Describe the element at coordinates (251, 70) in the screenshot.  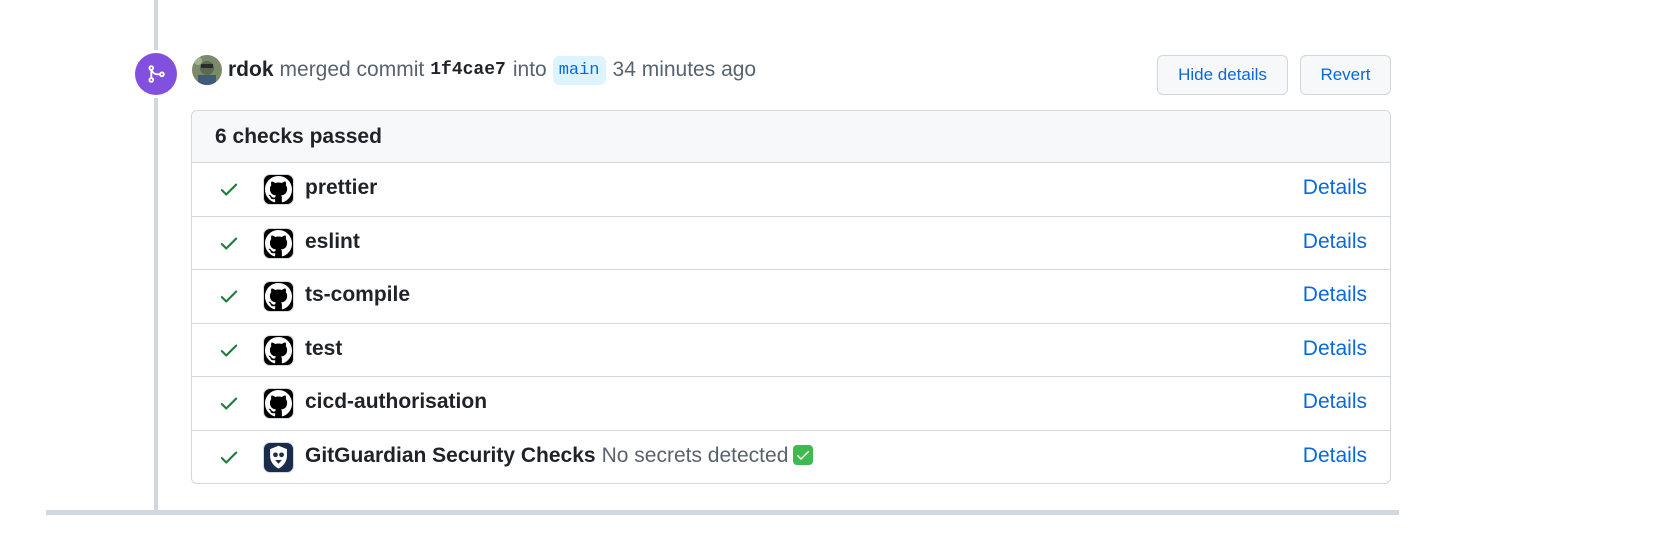
I see `actor-username: rdok` at that location.